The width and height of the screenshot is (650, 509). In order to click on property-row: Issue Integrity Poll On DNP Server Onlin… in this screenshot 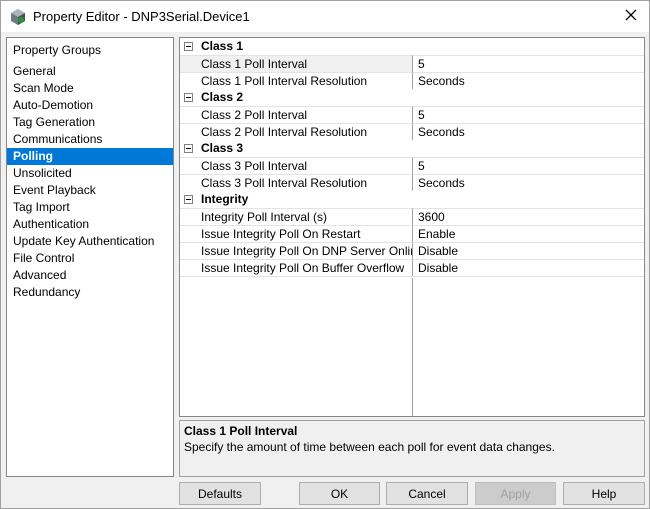, I will do `click(412, 250)`.